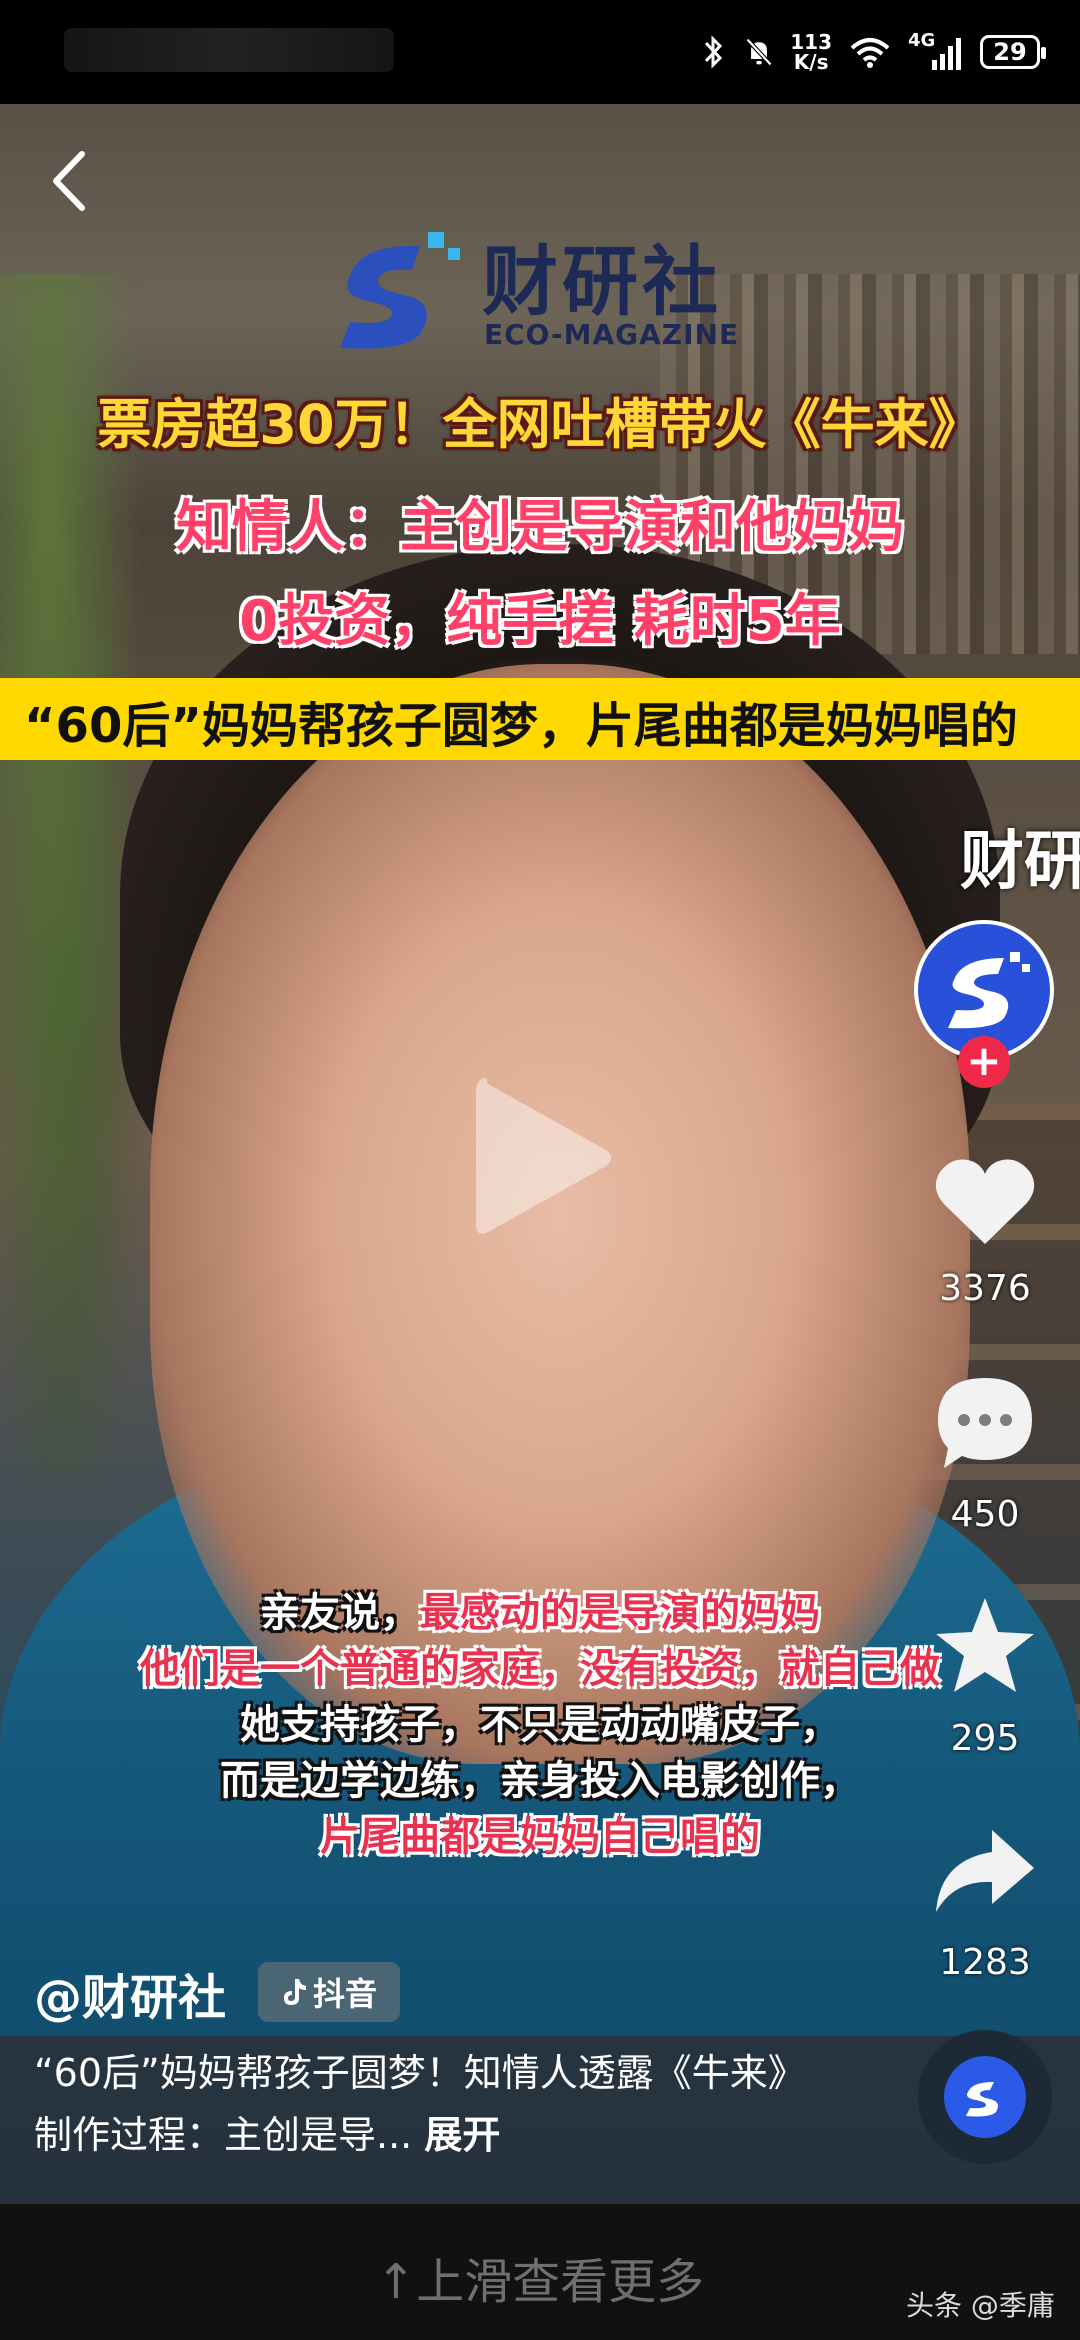 Image resolution: width=1080 pixels, height=2340 pixels. I want to click on subtitle-line-5: 片尾曲都是妈妈自己唱的, so click(540, 1837).